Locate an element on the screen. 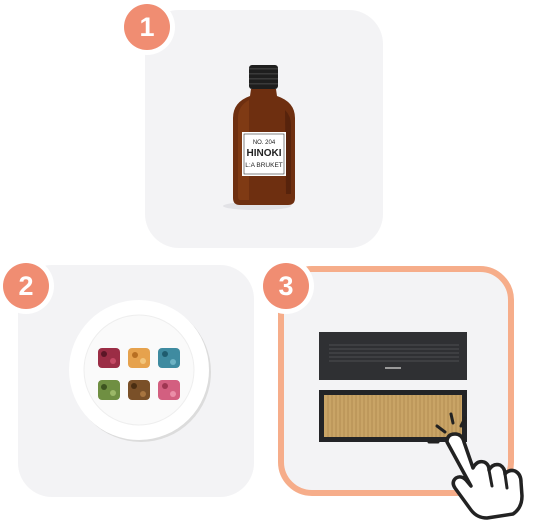  pointing-hand-click-icon is located at coordinates (475, 466).